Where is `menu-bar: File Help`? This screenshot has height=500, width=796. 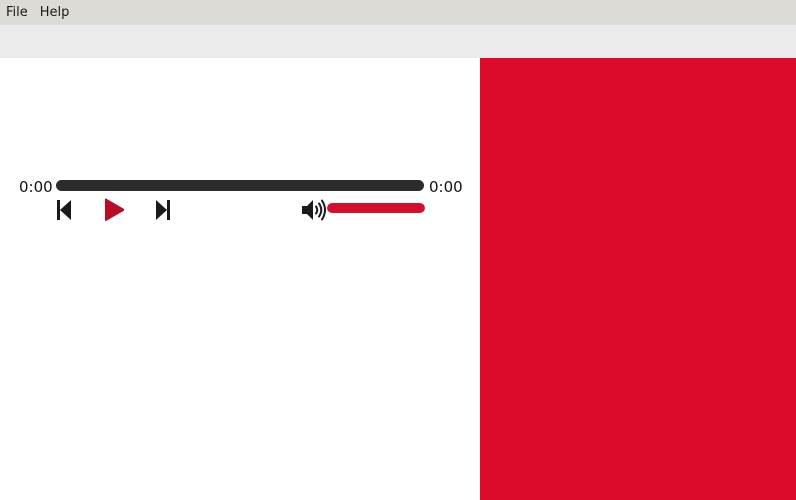
menu-bar: File Help is located at coordinates (398, 12).